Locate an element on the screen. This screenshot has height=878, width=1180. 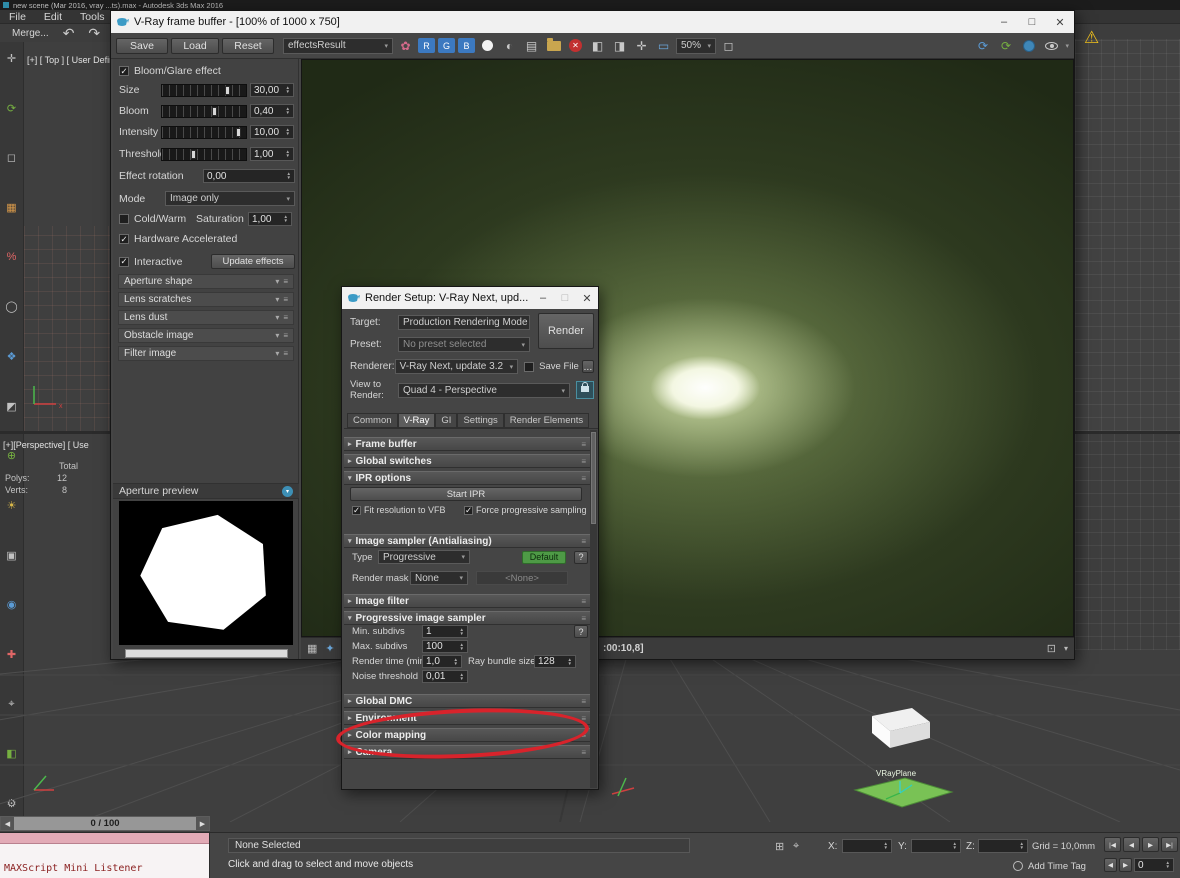
frame-back-icon: ◀ is located at coordinates (1110, 865).